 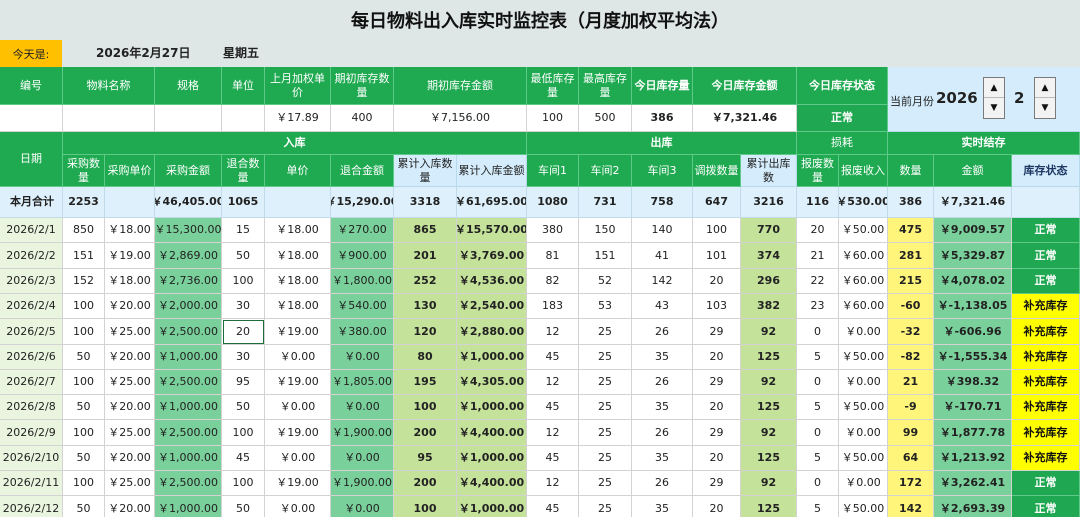 I want to click on cell-cum-in-amount: ￥2,540.00, so click(x=492, y=306).